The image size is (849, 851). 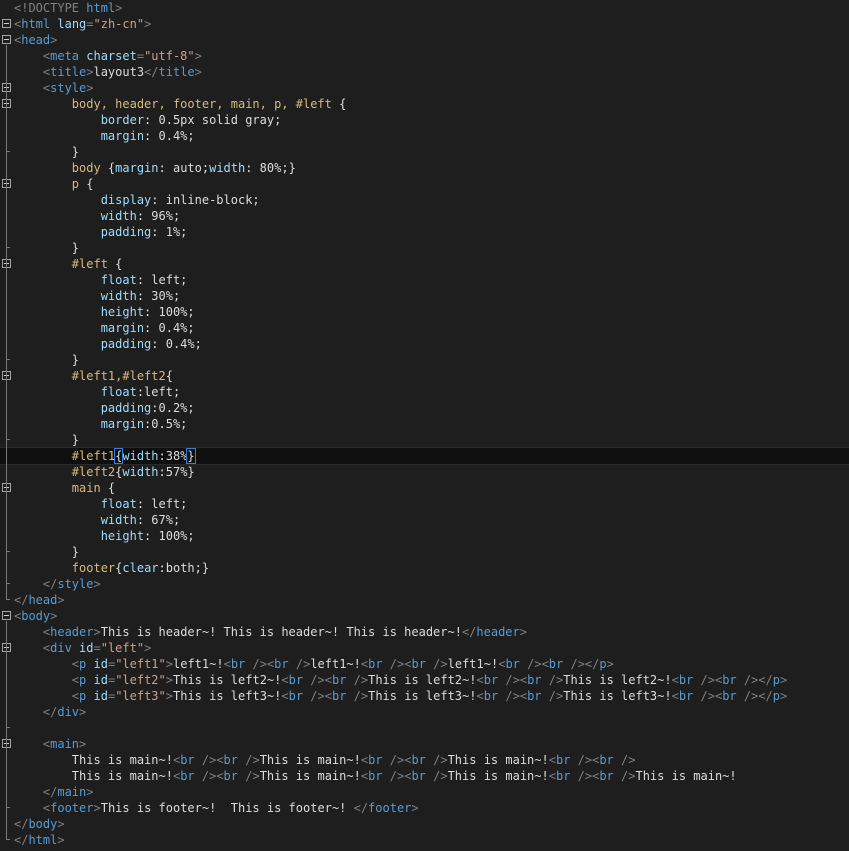 What do you see at coordinates (424, 600) in the screenshot?
I see `code-line: </head>` at bounding box center [424, 600].